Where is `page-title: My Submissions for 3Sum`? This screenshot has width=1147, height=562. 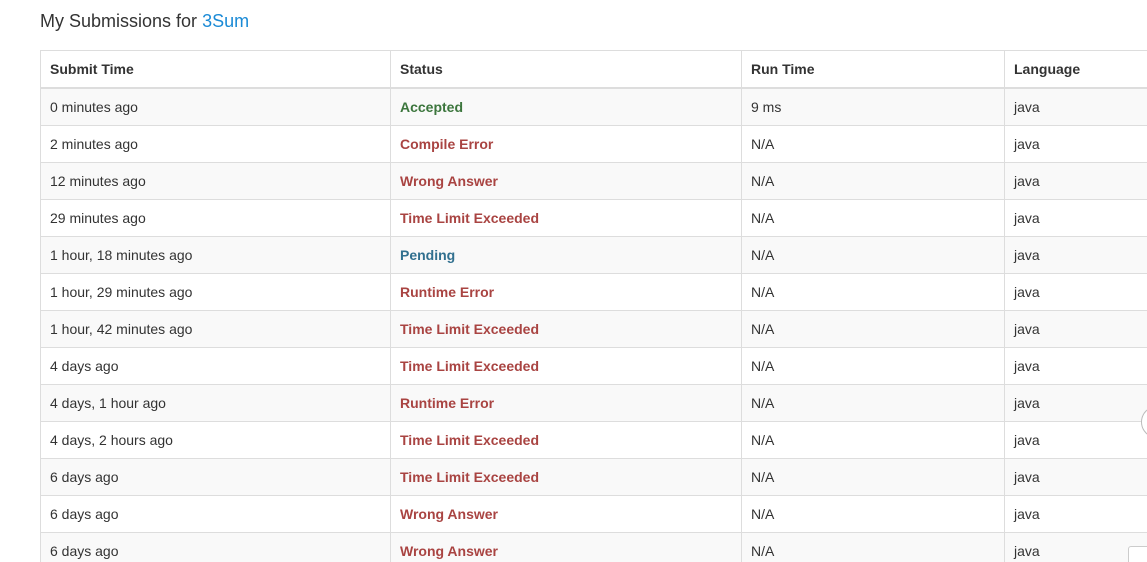
page-title: My Submissions for 3Sum is located at coordinates (144, 21).